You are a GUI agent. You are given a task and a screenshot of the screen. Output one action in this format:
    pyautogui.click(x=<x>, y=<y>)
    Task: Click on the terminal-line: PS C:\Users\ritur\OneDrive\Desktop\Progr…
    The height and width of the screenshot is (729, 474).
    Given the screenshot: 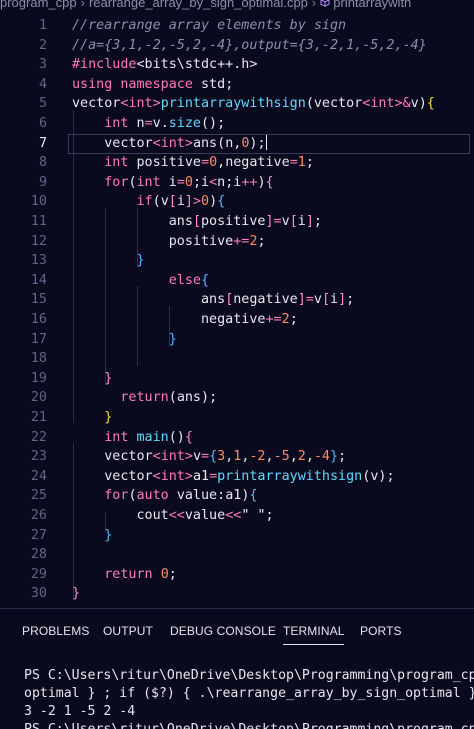 What is the action you would take?
    pyautogui.click(x=249, y=675)
    